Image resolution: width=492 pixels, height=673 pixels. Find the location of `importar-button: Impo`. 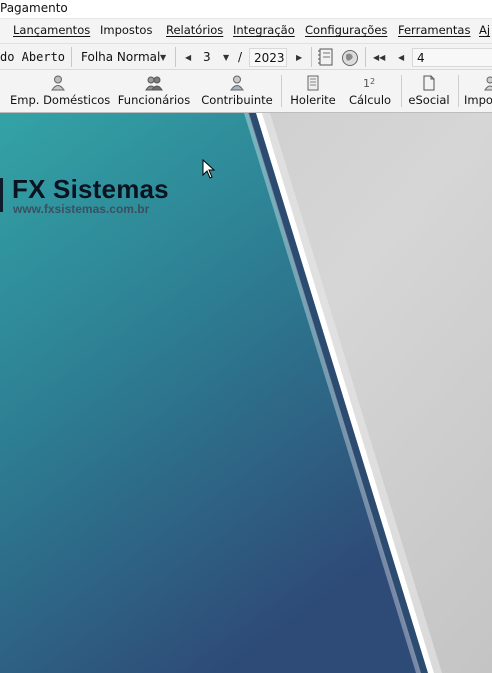

importar-button: Impo is located at coordinates (478, 91).